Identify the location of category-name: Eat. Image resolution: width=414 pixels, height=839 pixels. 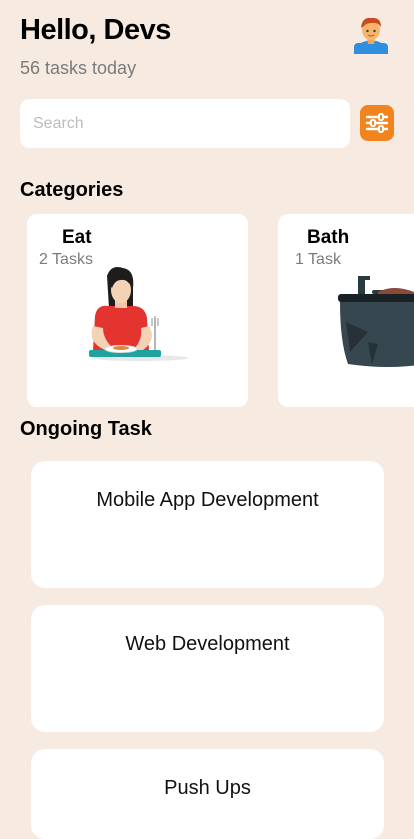
(77, 237).